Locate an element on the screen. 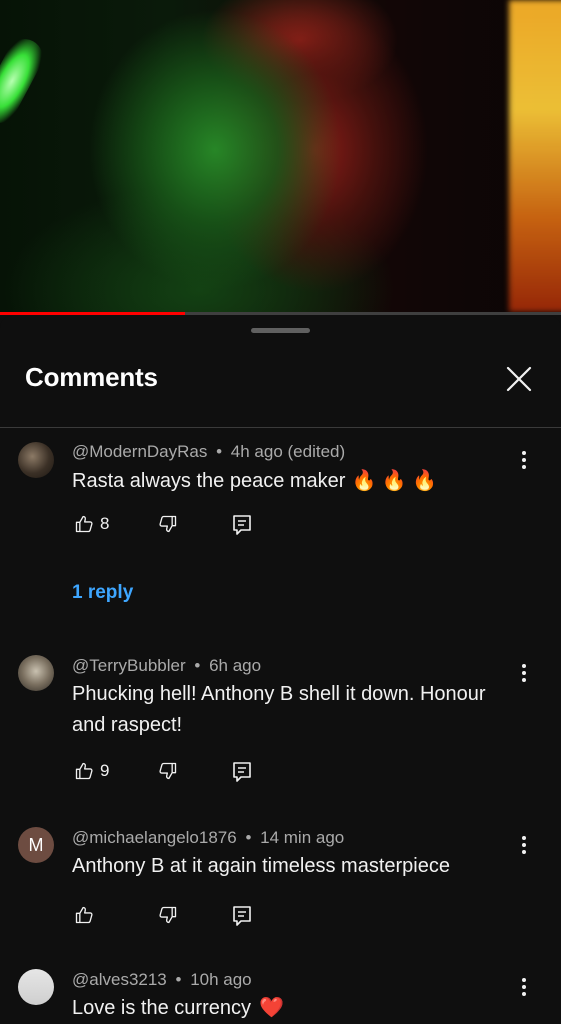 This screenshot has width=561, height=1024. comment-time: 6h ago is located at coordinates (235, 665).